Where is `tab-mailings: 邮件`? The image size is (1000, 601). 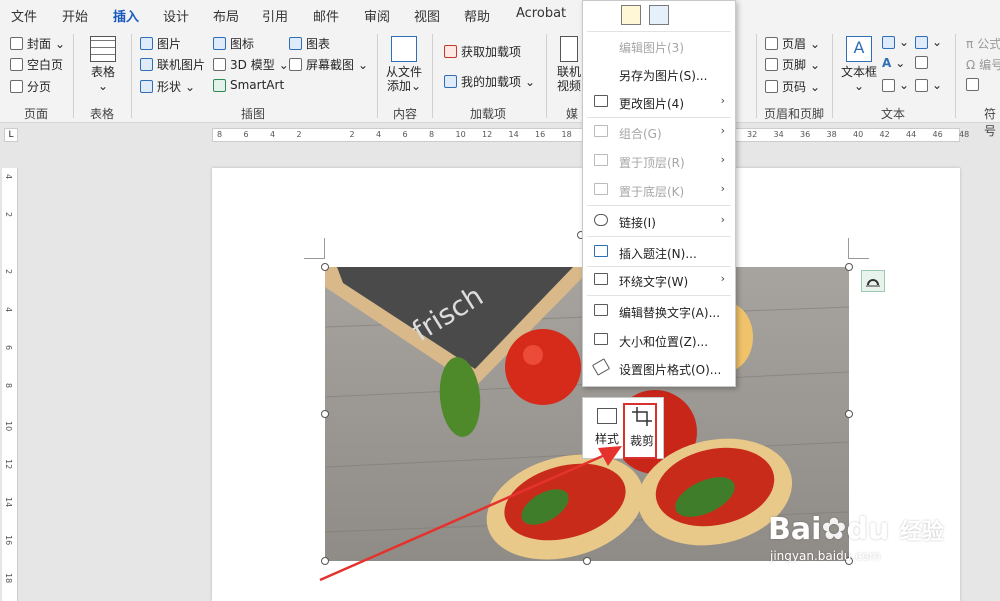
tab-mailings: 邮件 is located at coordinates (326, 15).